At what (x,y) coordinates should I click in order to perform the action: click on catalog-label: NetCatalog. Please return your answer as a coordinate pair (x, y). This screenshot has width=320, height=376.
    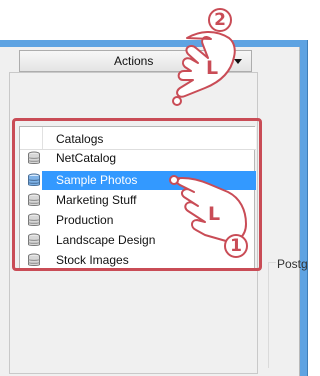
    Looking at the image, I should click on (86, 158).